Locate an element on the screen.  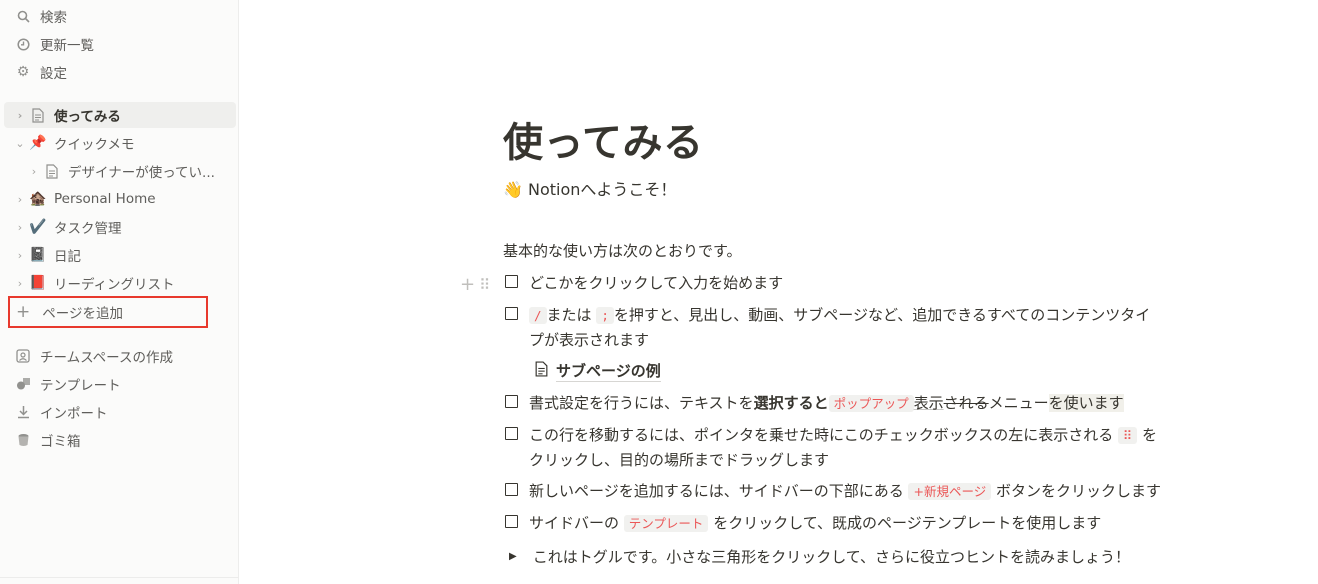
todo-text: サイドバーの テンプレート をクリックして、既成のページテンプレートを使用します is located at coordinates (857, 523).